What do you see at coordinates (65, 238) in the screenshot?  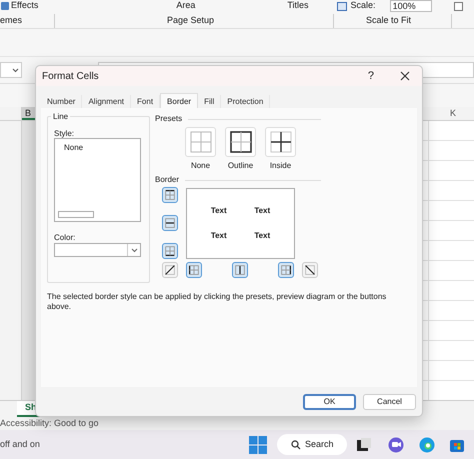 I see `color-label: Color:` at bounding box center [65, 238].